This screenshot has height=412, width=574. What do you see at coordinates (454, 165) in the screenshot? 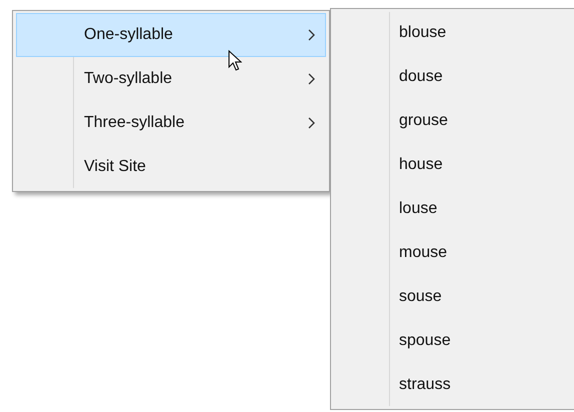
I see `menu-item: house` at bounding box center [454, 165].